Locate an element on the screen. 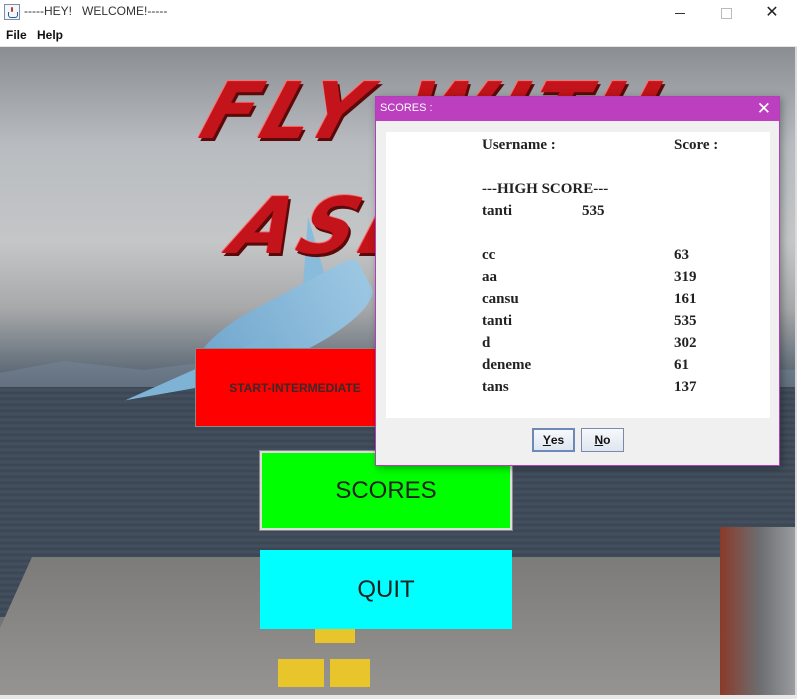 The width and height of the screenshot is (797, 699). dialog-title-bar: SCORES : ✕ is located at coordinates (577, 109).